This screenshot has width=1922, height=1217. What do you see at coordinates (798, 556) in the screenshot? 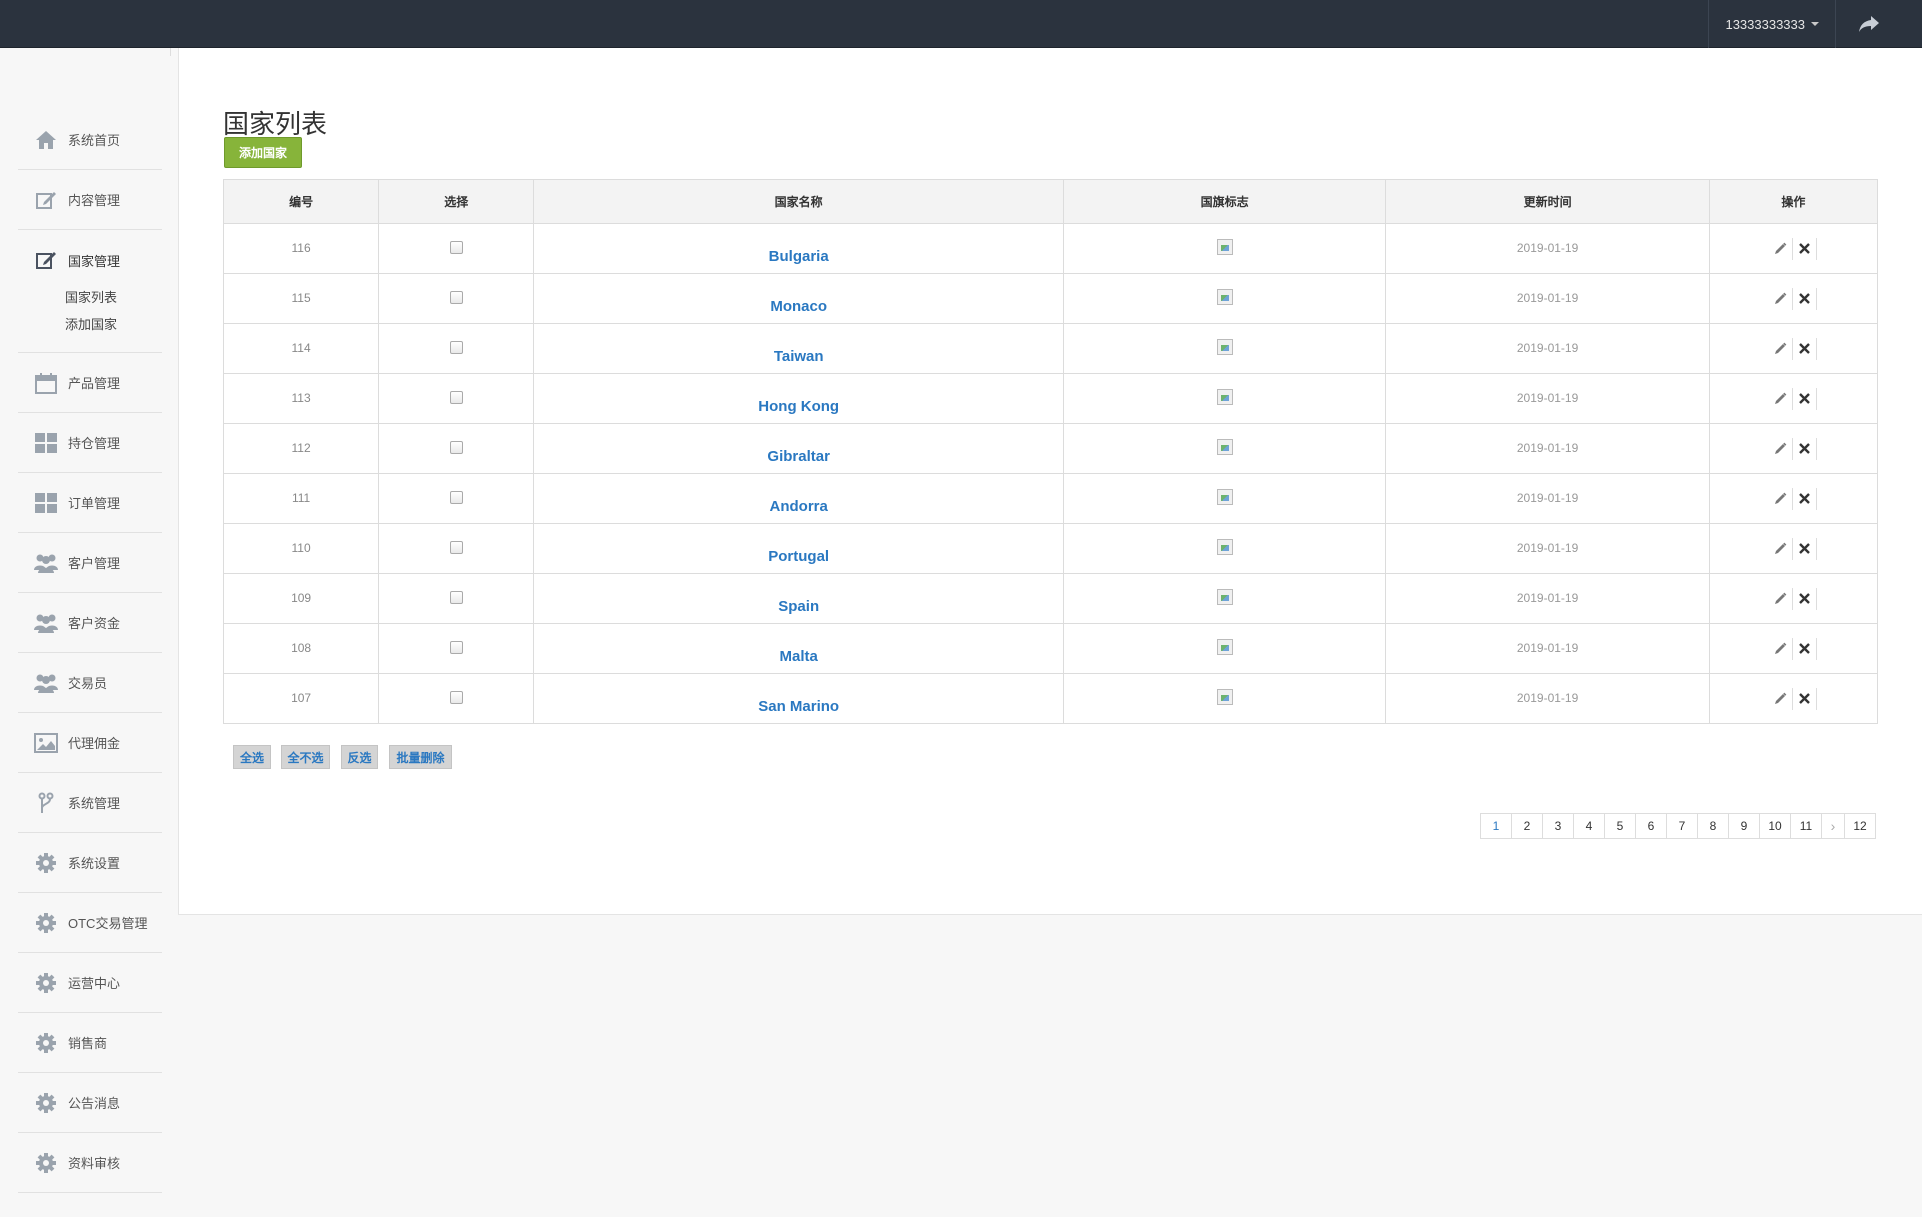
I see `country-name-link: Portugal` at bounding box center [798, 556].